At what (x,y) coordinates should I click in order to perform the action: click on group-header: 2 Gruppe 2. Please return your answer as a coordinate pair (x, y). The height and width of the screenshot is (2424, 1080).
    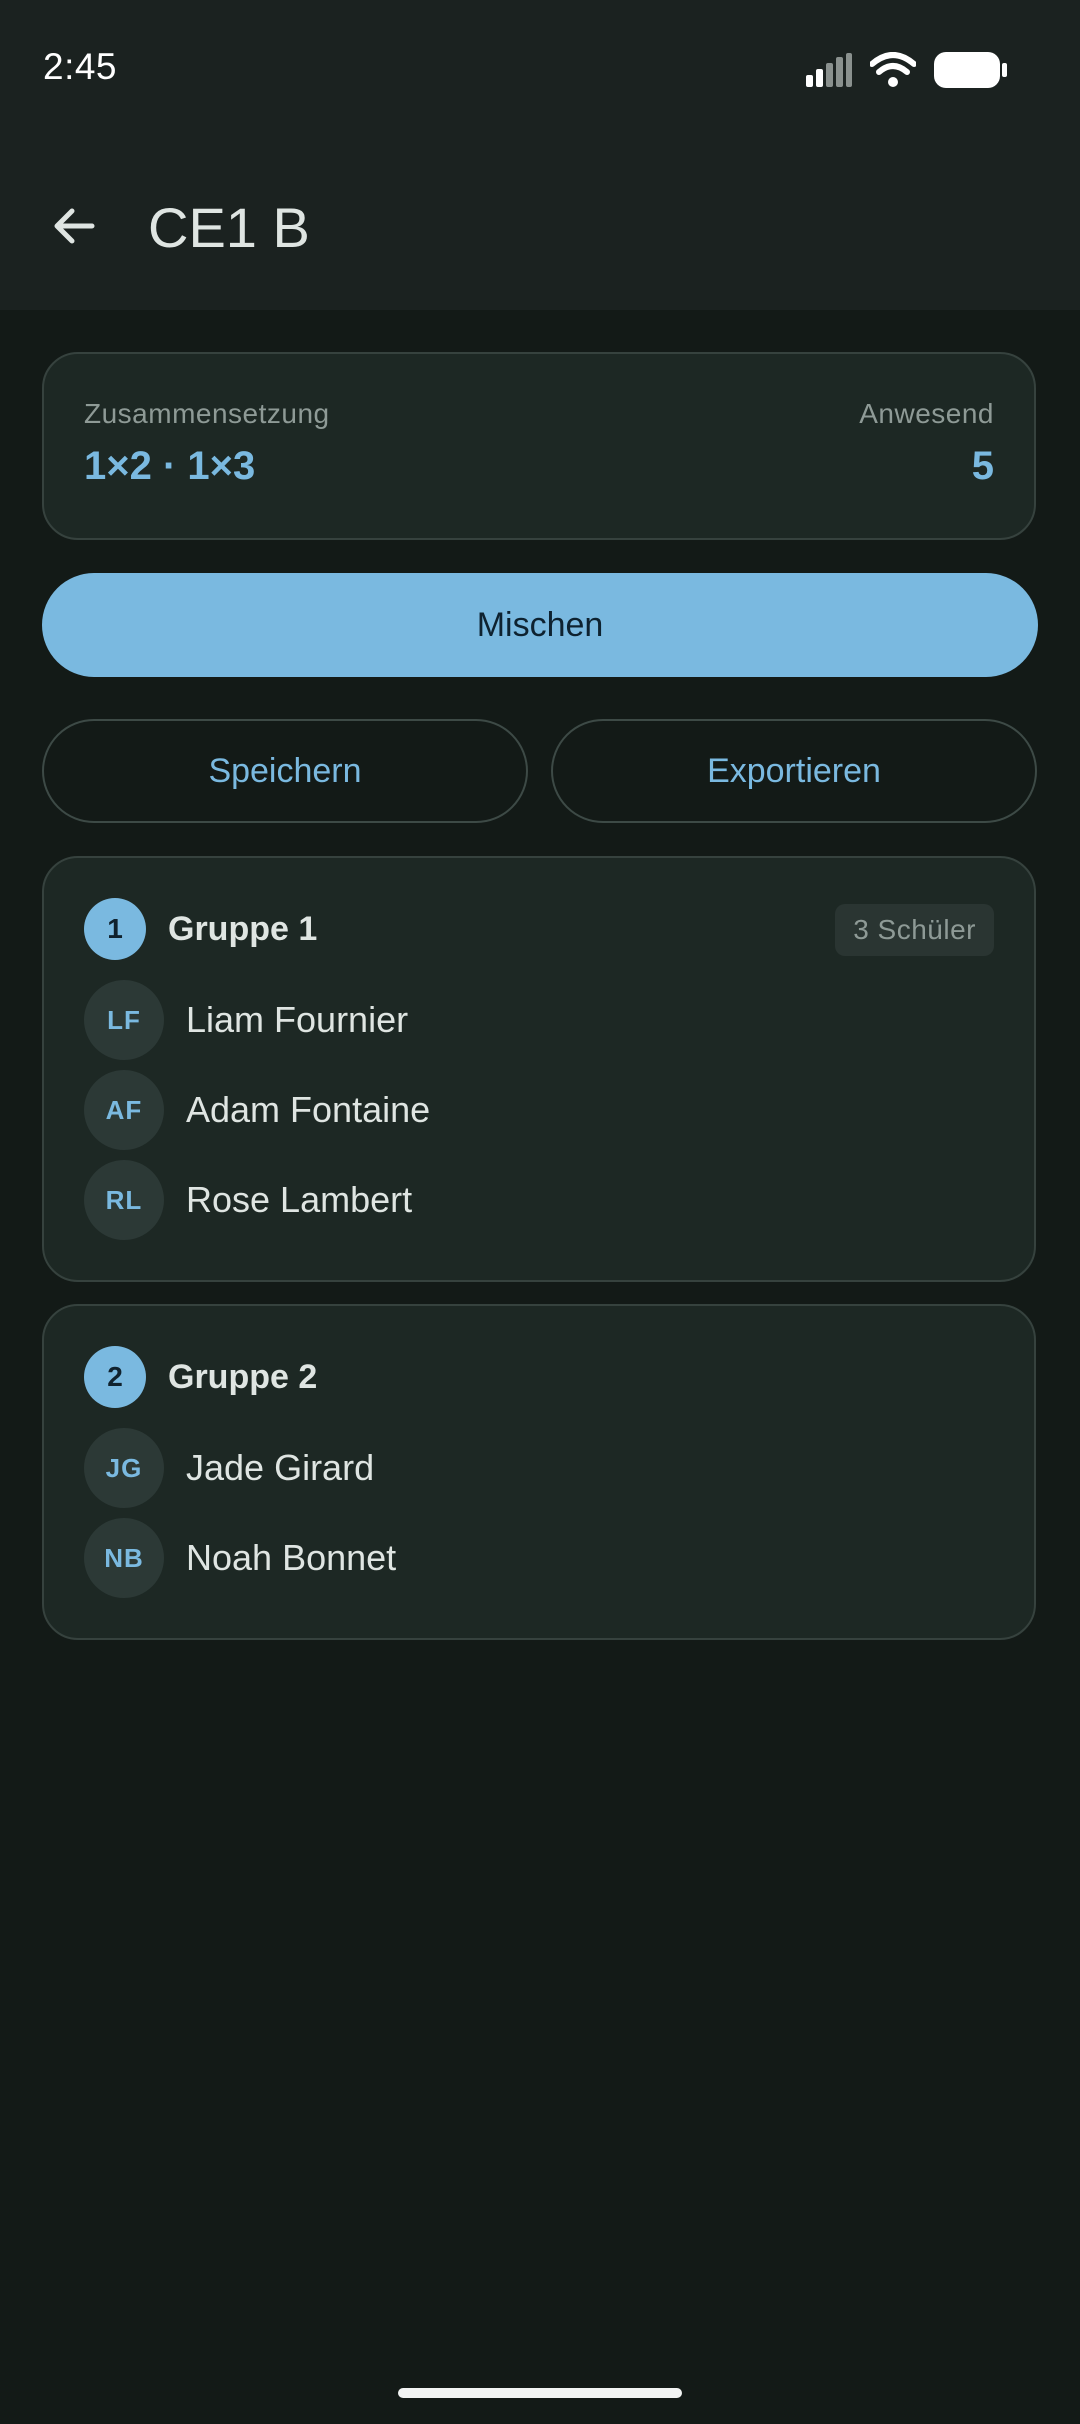
    Looking at the image, I should click on (200, 1377).